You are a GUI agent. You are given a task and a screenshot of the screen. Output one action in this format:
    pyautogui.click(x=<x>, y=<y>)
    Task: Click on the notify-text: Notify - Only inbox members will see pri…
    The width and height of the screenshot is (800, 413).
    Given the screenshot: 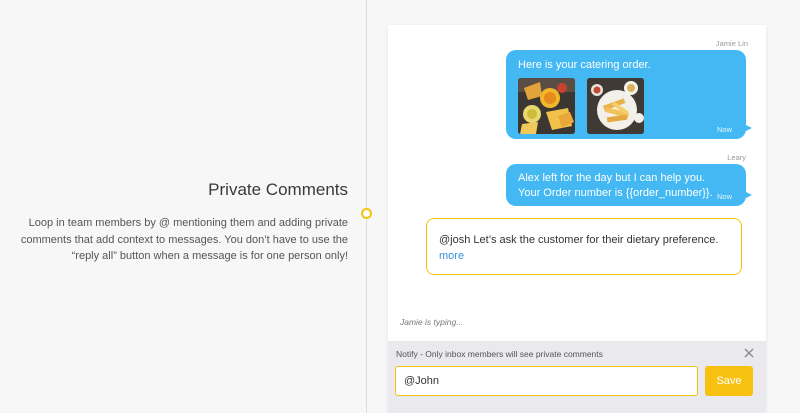 What is the action you would take?
    pyautogui.click(x=499, y=354)
    